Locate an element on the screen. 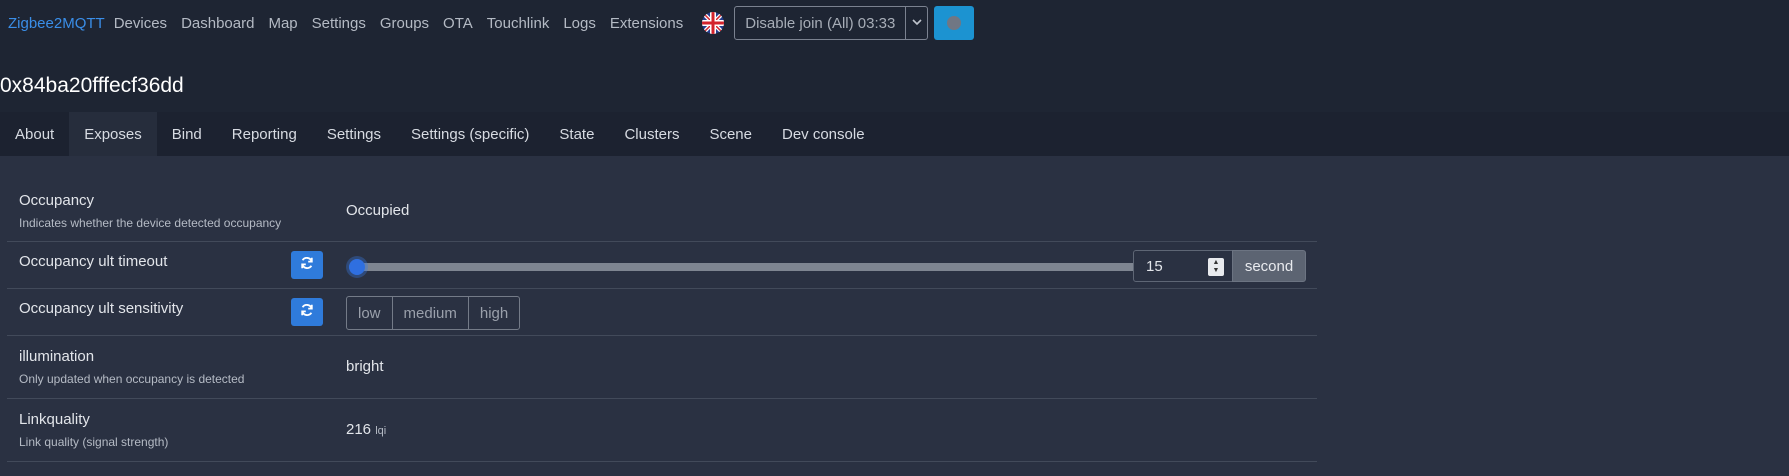 Image resolution: width=1789 pixels, height=476 pixels. timeout-slider is located at coordinates (743, 267).